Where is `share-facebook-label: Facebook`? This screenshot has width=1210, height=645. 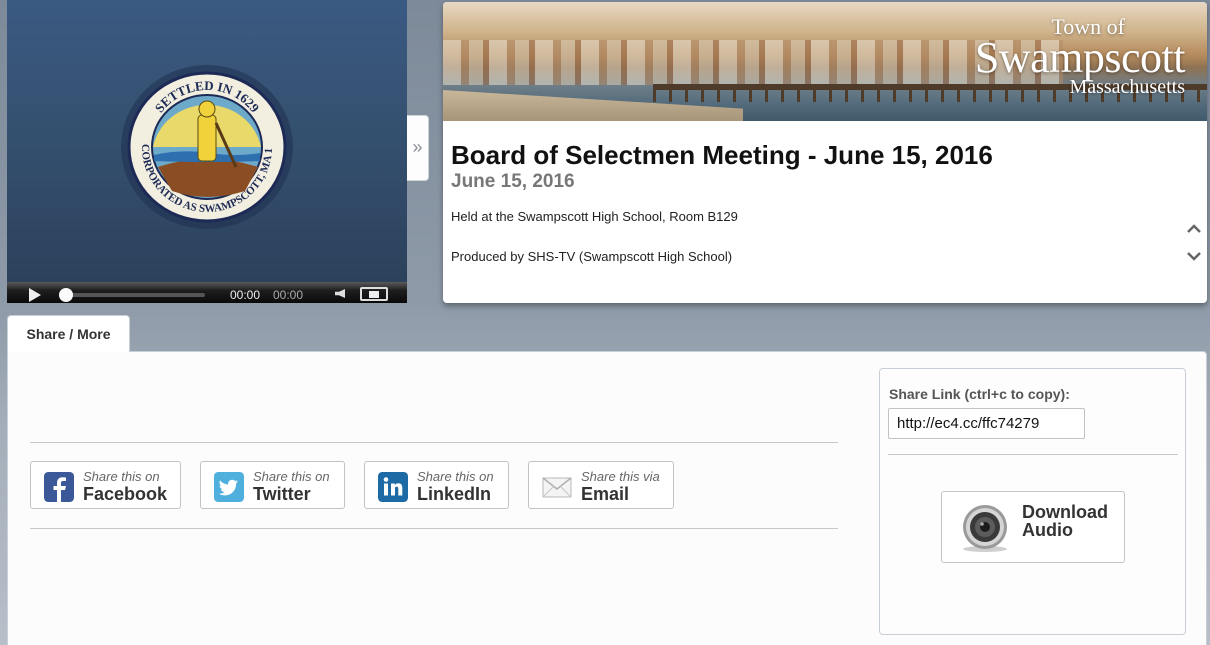 share-facebook-label: Facebook is located at coordinates (125, 494).